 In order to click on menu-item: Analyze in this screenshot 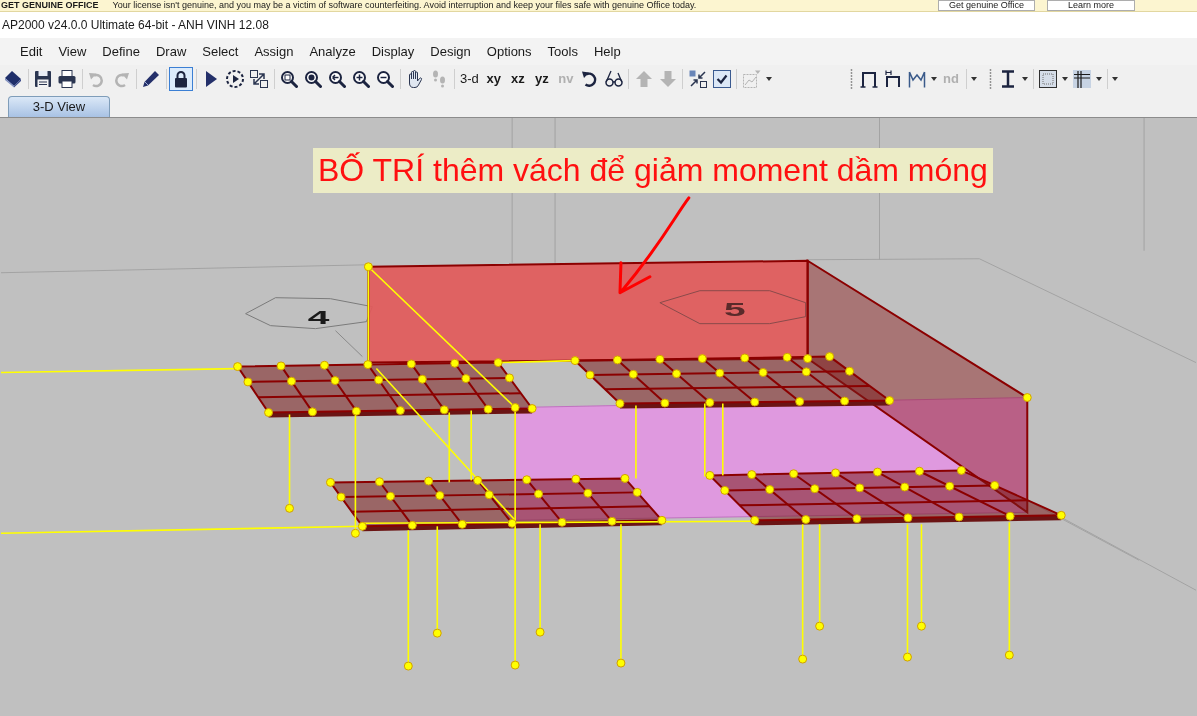, I will do `click(332, 51)`.